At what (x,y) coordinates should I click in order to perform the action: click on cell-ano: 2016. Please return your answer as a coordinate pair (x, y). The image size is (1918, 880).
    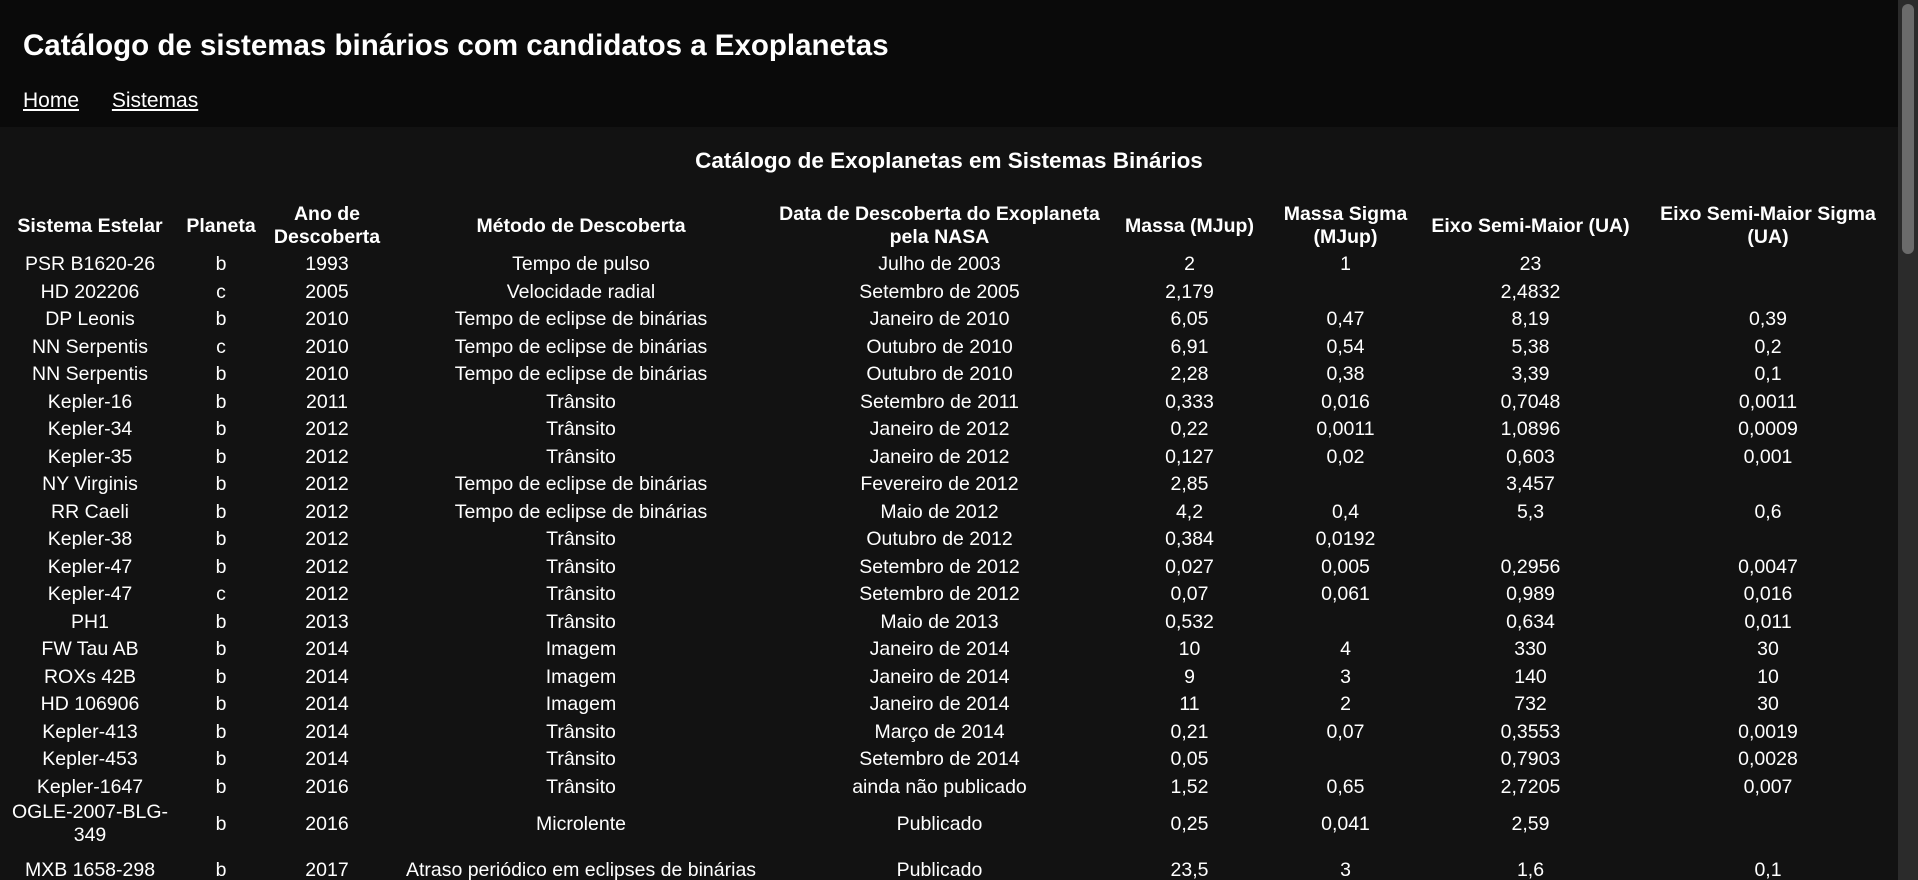
    Looking at the image, I should click on (327, 786).